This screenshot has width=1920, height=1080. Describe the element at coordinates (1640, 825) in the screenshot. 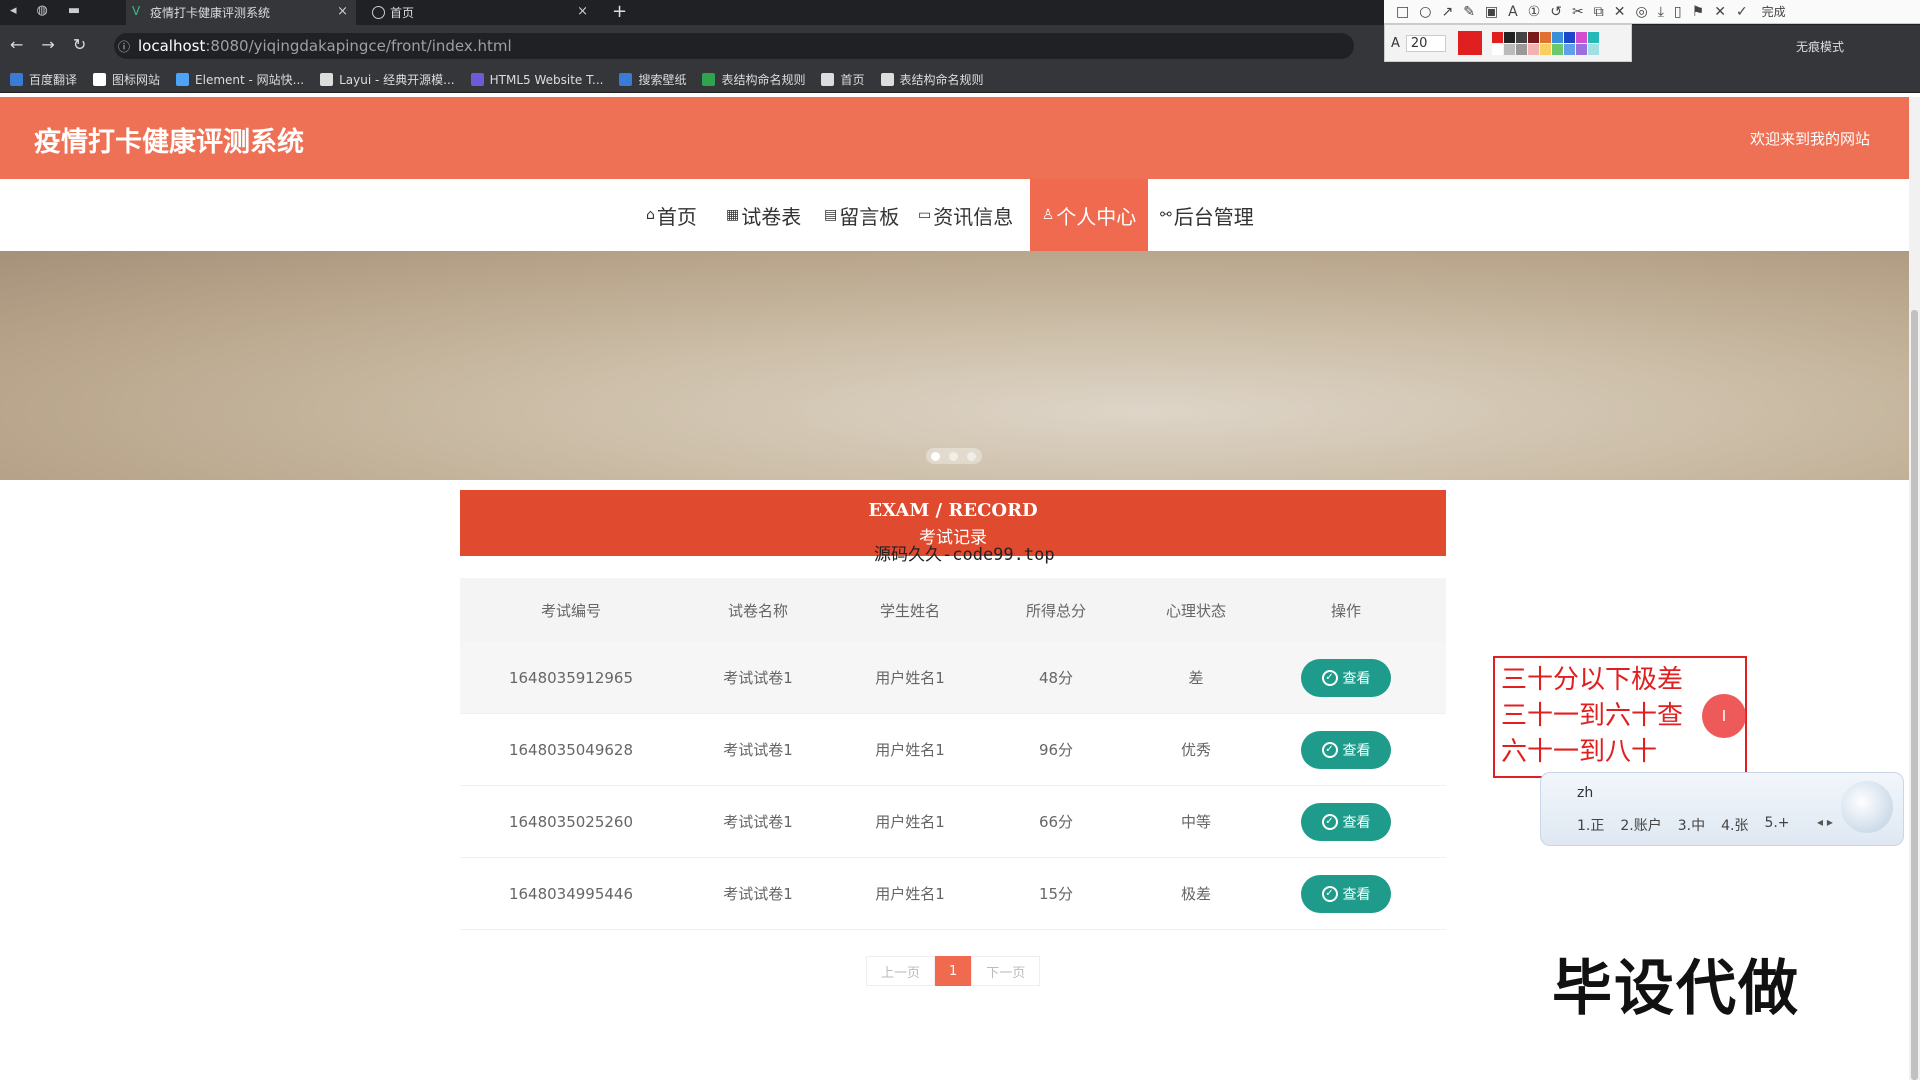

I see `ime-candidate: 2.账户` at that location.